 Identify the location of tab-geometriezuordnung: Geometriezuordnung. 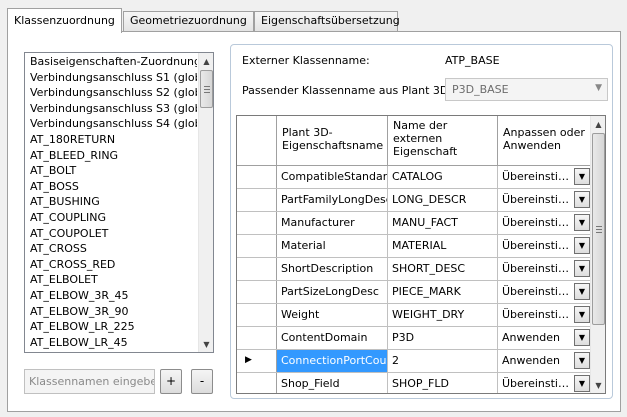
(188, 21).